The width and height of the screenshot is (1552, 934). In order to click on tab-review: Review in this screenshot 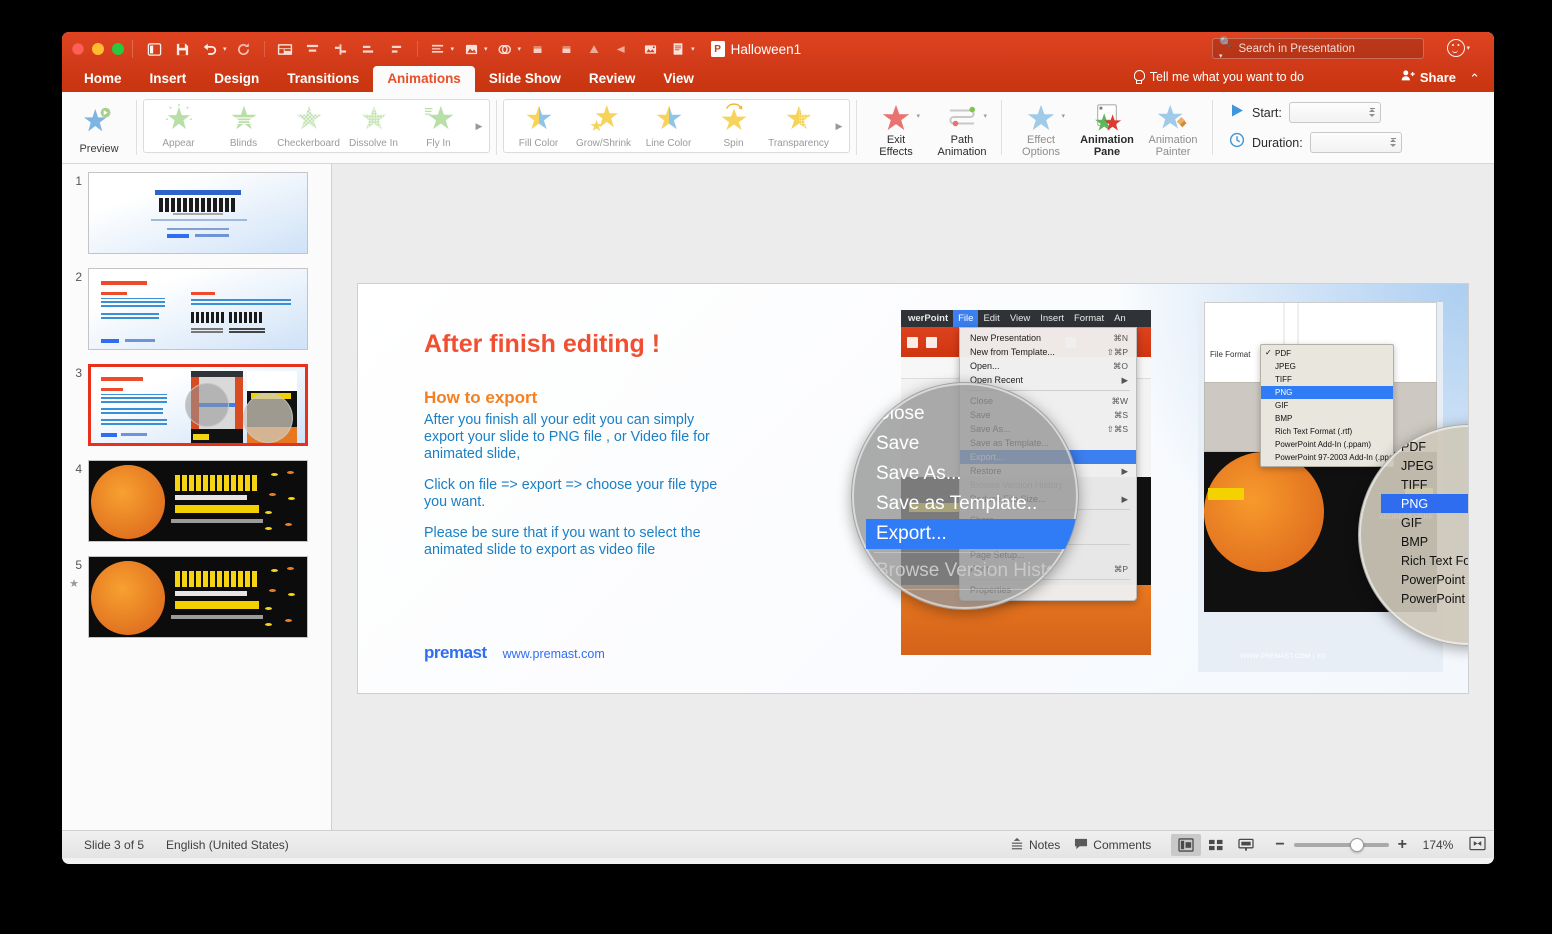, I will do `click(612, 79)`.